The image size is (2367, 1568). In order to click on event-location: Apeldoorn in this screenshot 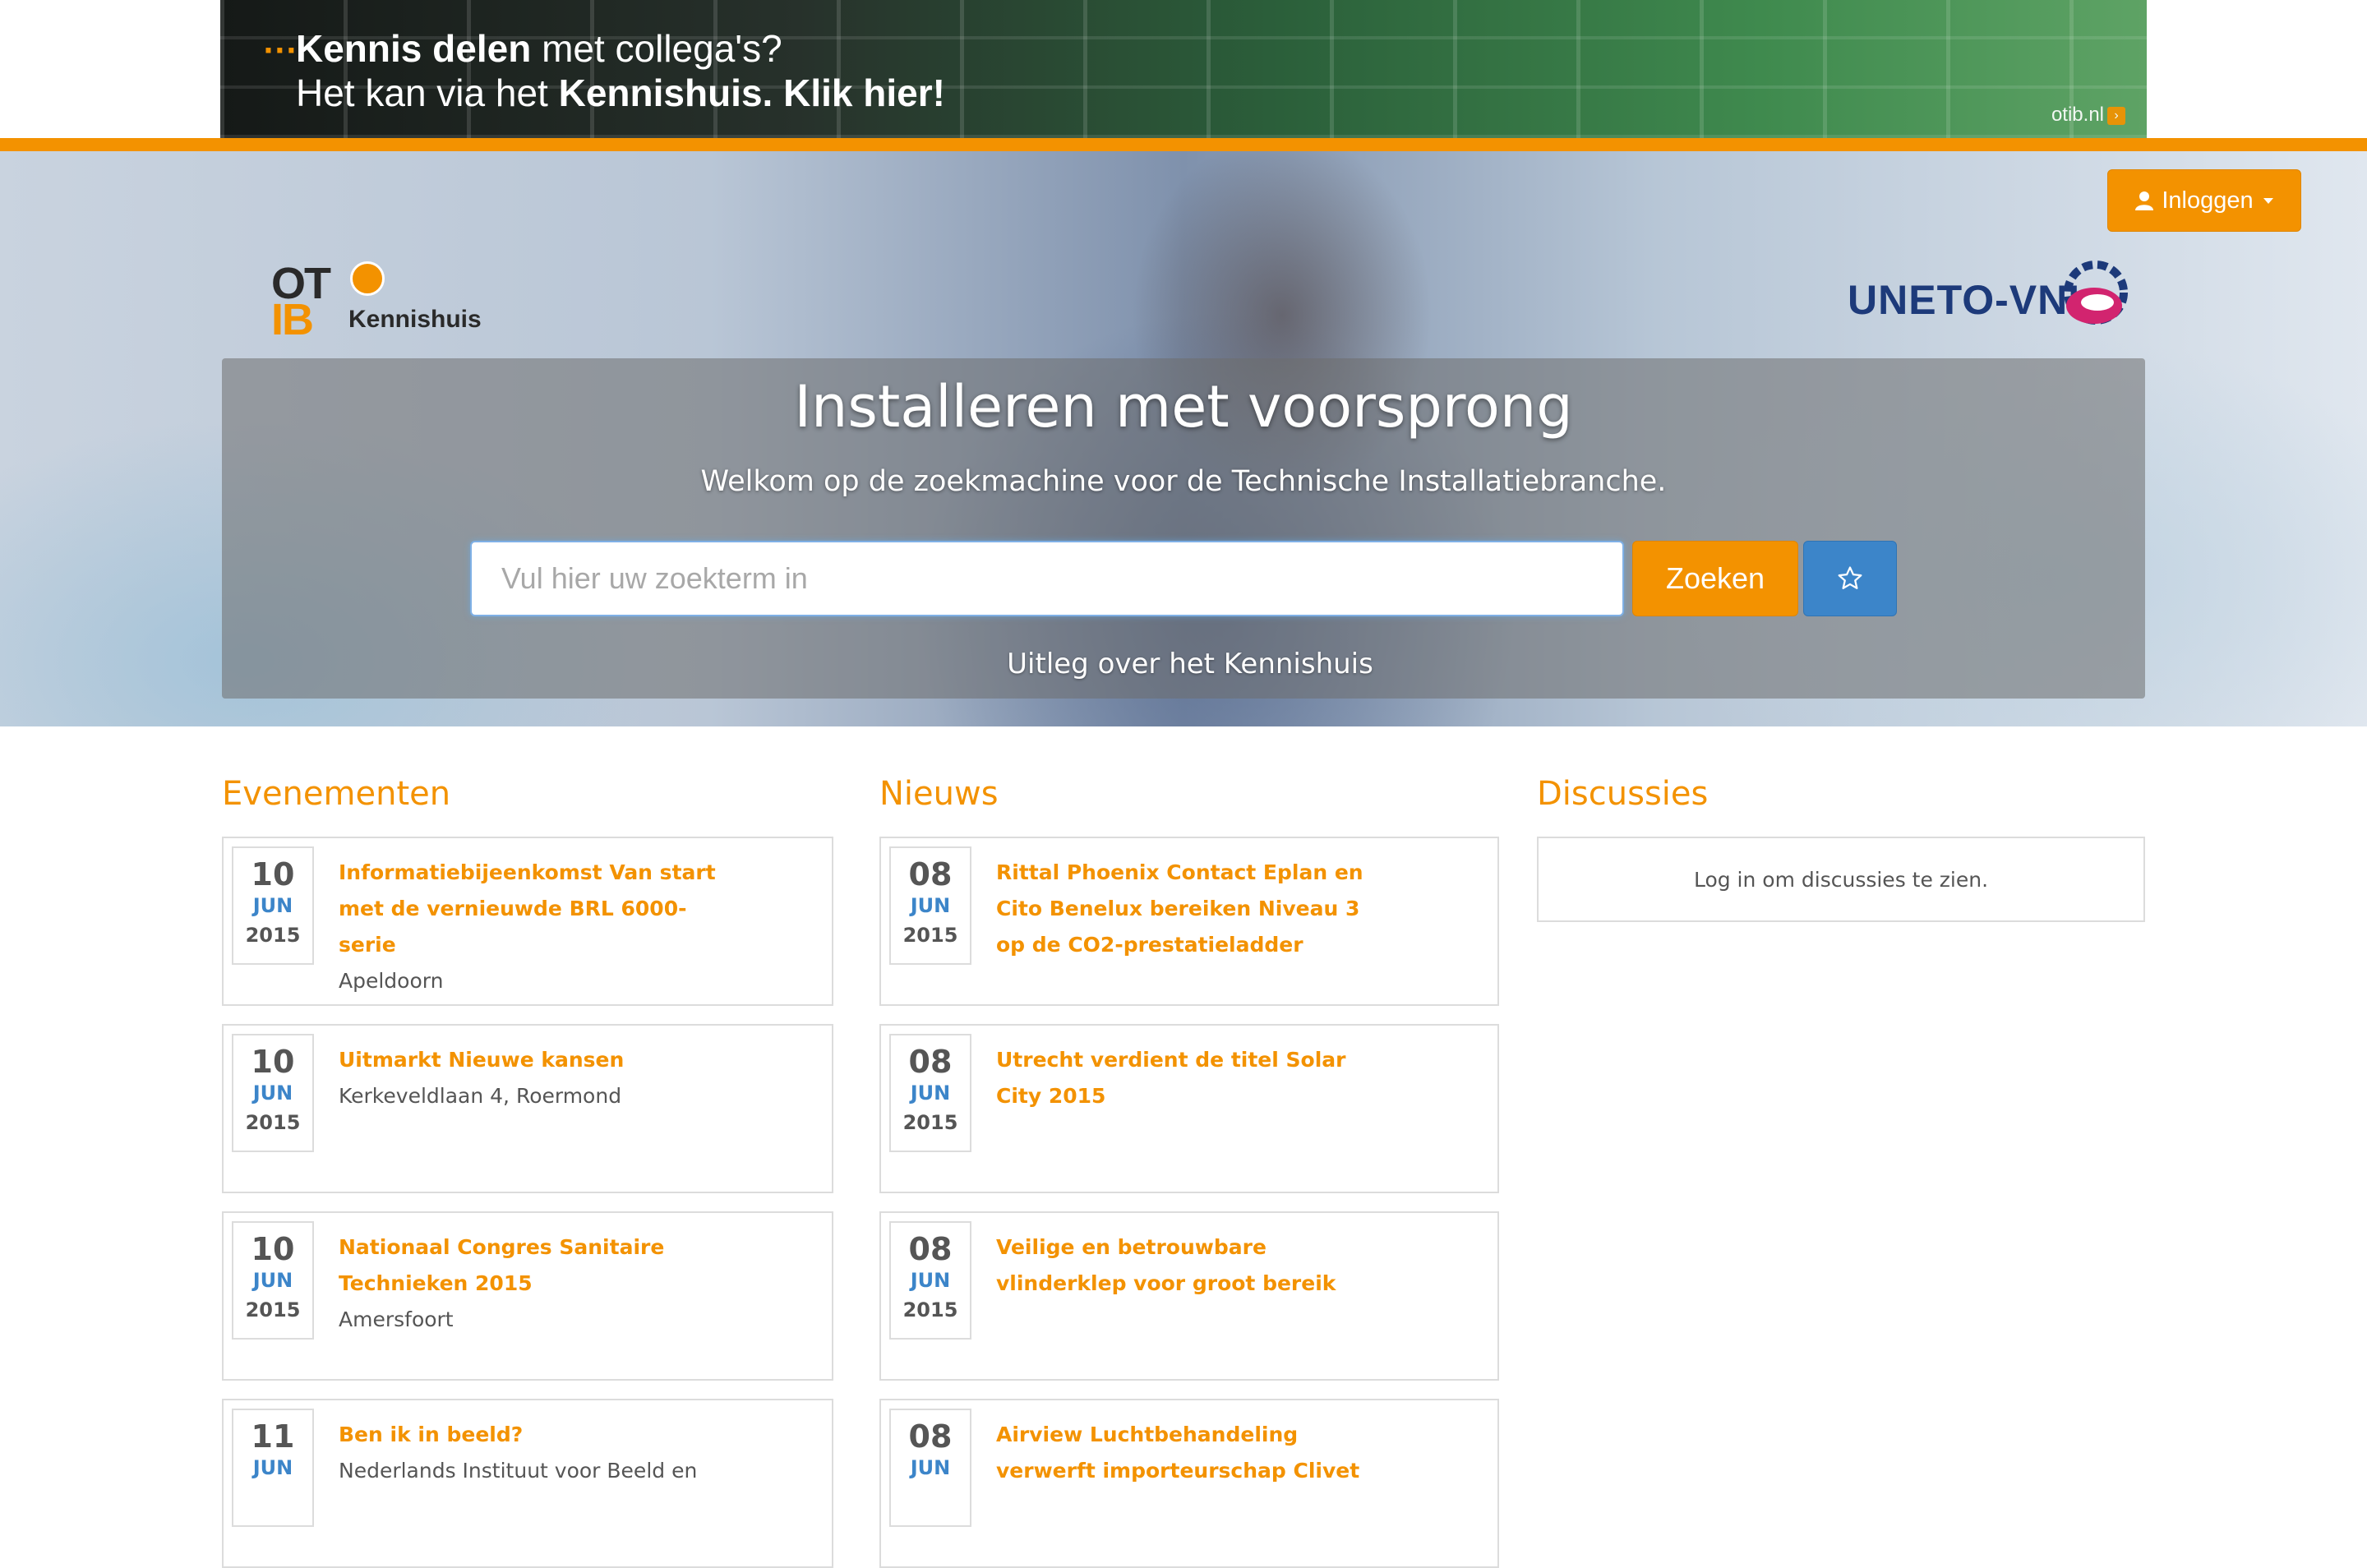, I will do `click(391, 981)`.